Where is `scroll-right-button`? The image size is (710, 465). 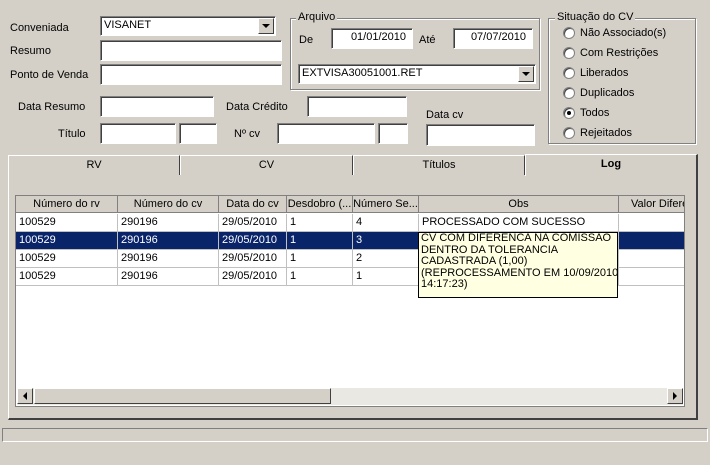
scroll-right-button is located at coordinates (675, 396).